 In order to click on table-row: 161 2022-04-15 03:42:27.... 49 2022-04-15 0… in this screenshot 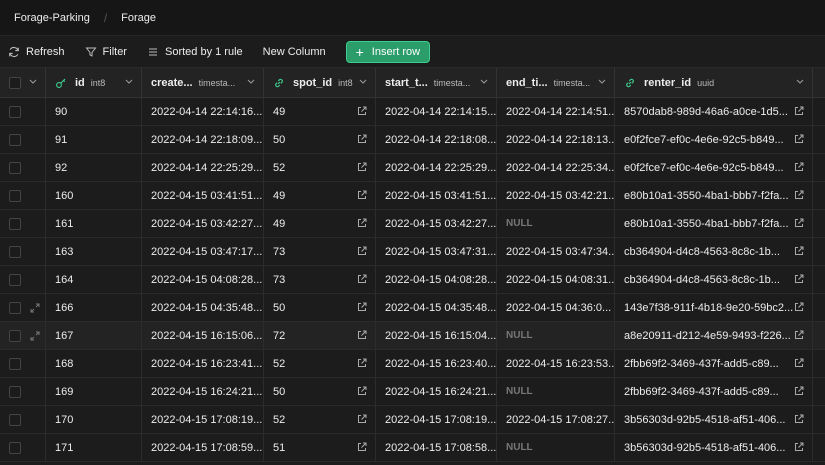, I will do `click(412, 224)`.